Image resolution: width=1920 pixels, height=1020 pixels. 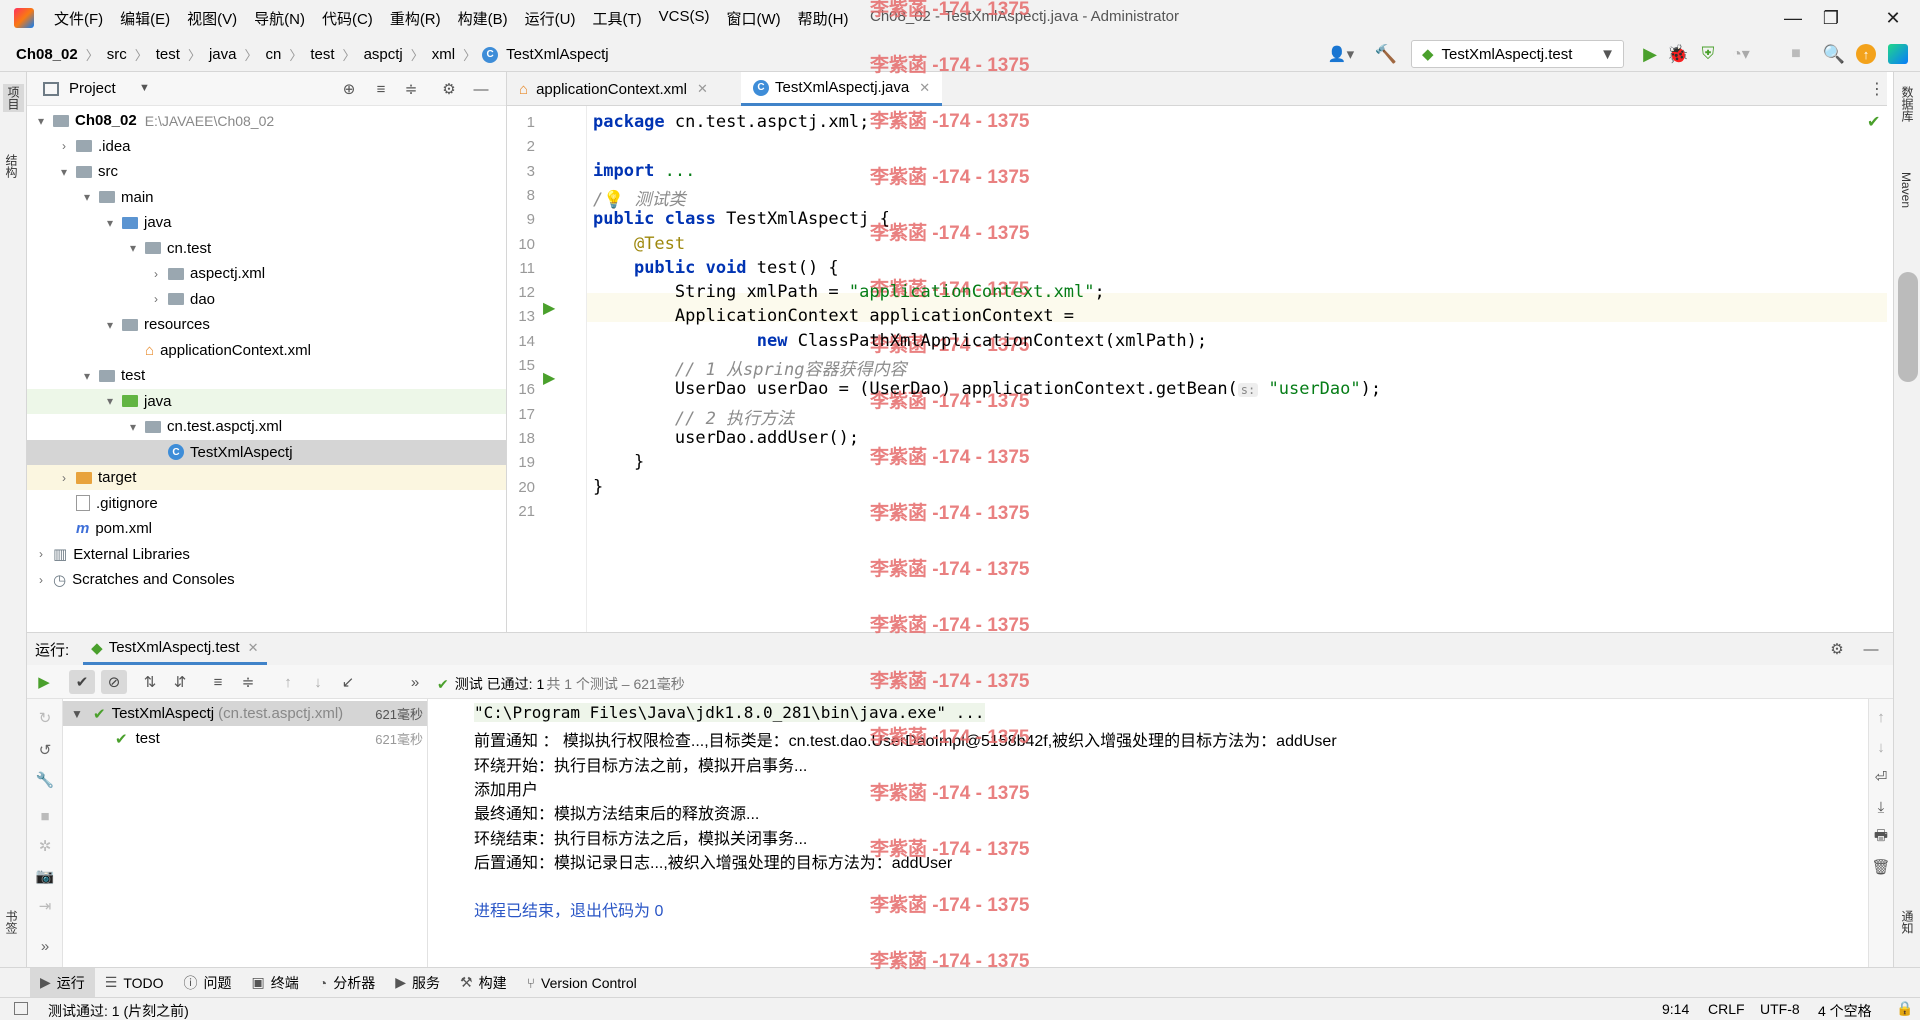 I want to click on coverage-icon: ⛨, so click(x=1708, y=54).